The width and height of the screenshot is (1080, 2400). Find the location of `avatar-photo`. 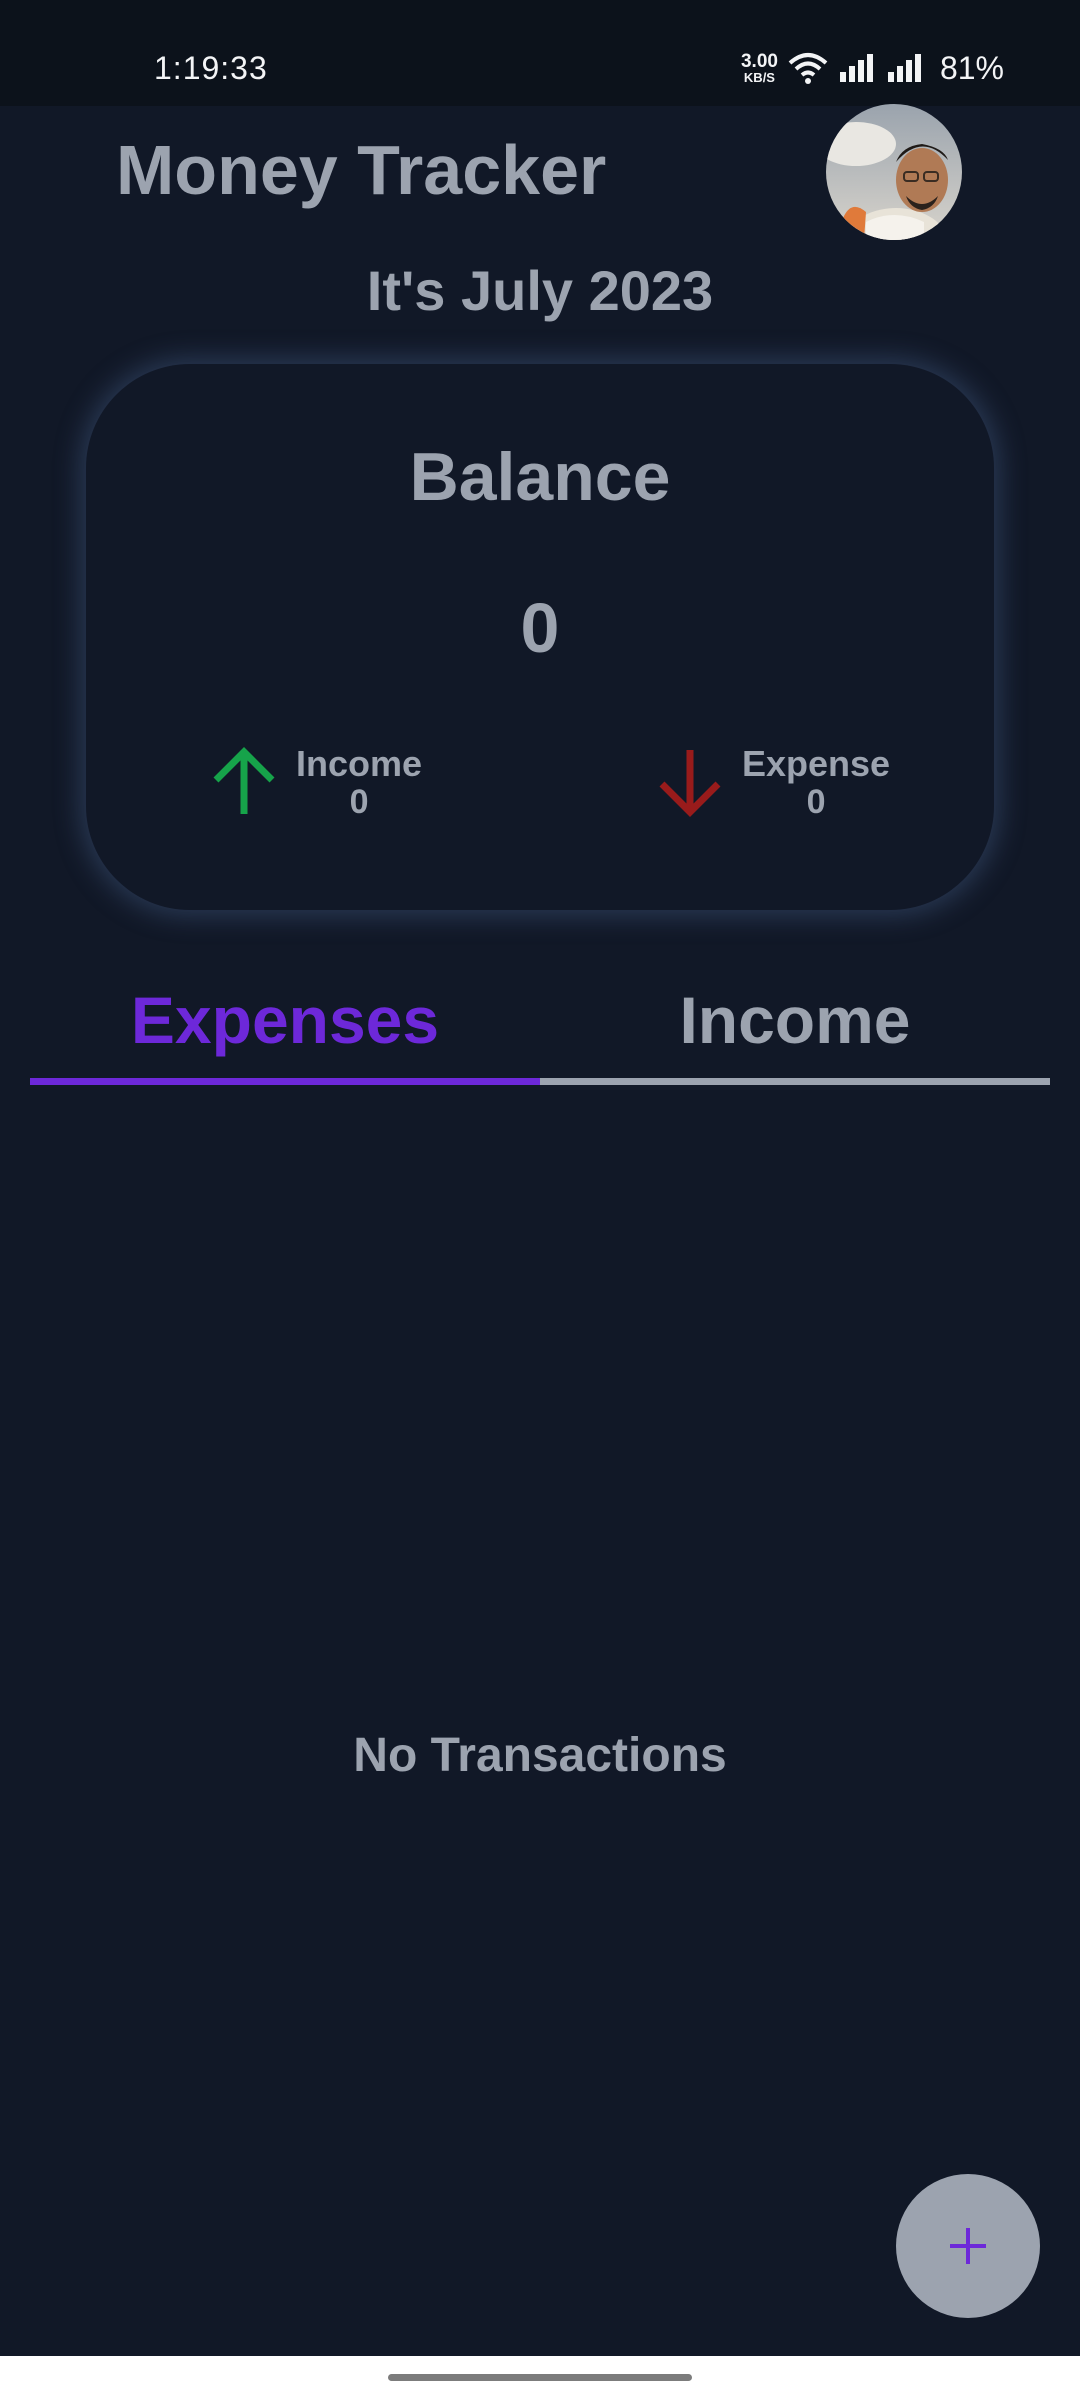

avatar-photo is located at coordinates (894, 172).